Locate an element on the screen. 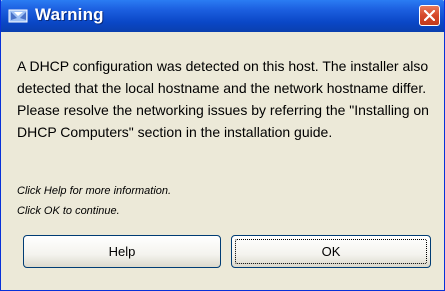  title-bar: Warning is located at coordinates (222, 16).